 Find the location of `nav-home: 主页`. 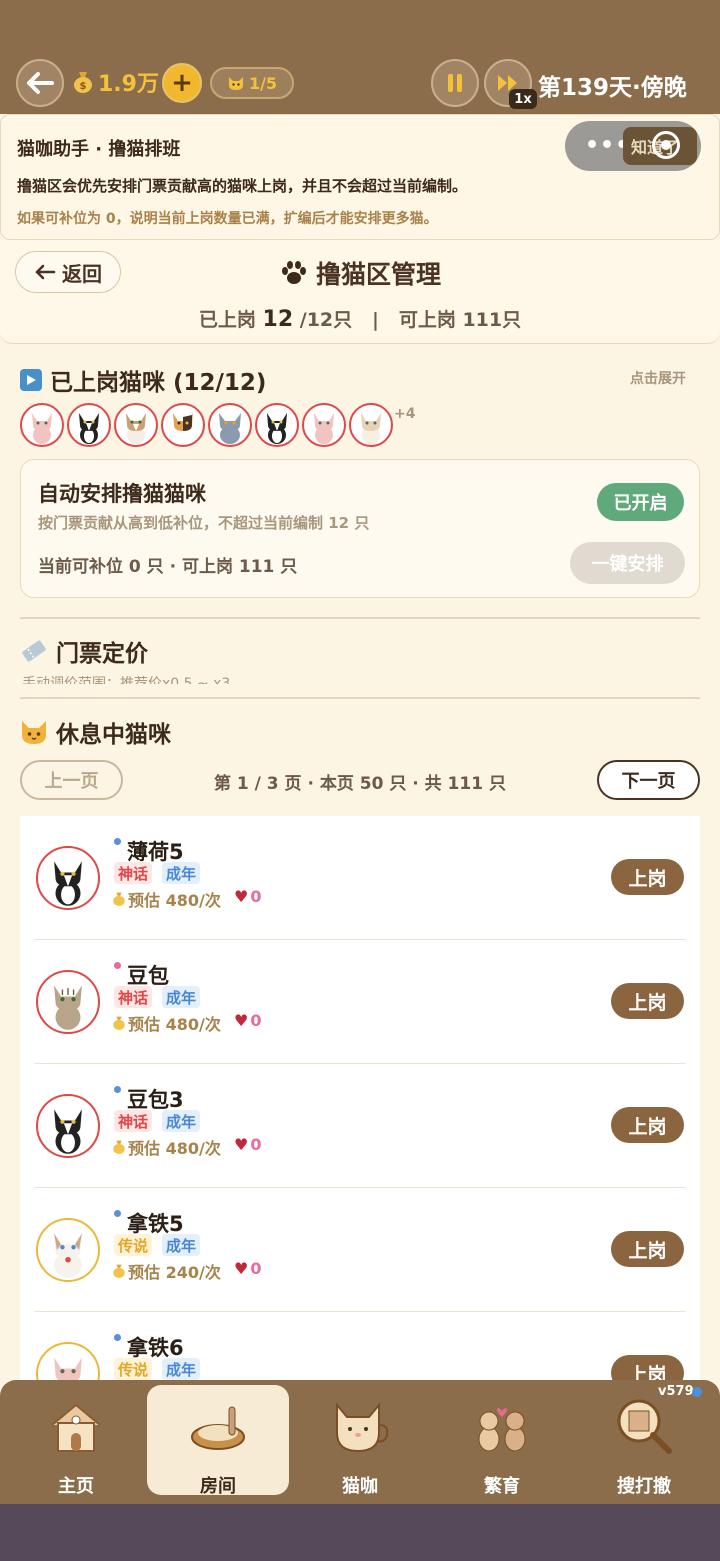

nav-home: 主页 is located at coordinates (76, 1442).